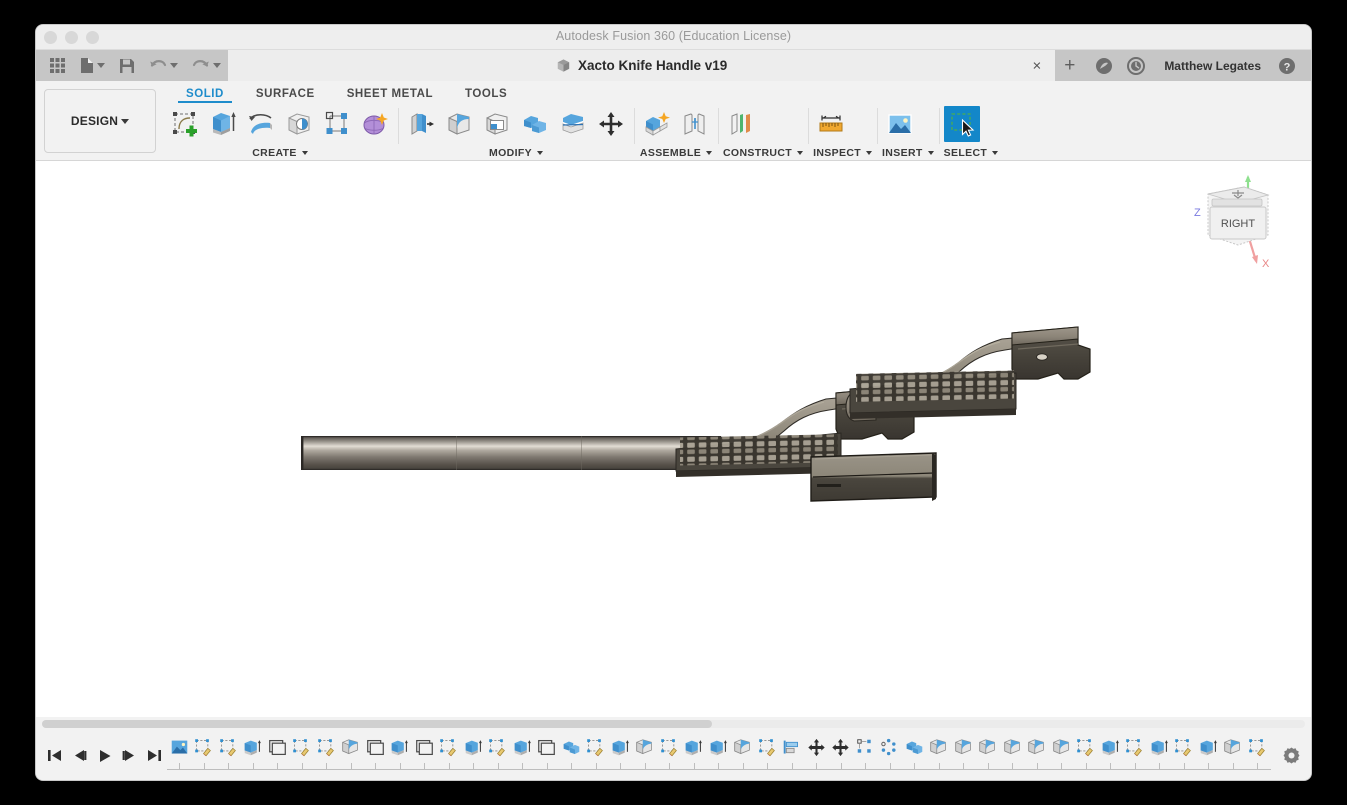 The width and height of the screenshot is (1347, 805). Describe the element at coordinates (930, 152) in the screenshot. I see `insert-caret-icon` at that location.